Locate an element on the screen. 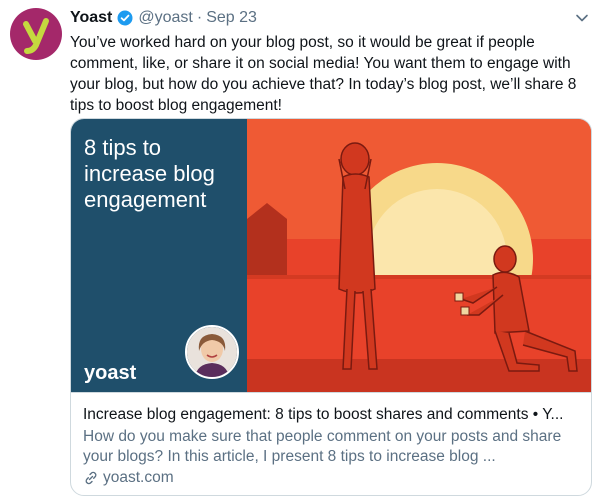 This screenshot has width=600, height=504. image-logo-text: yoast is located at coordinates (110, 373).